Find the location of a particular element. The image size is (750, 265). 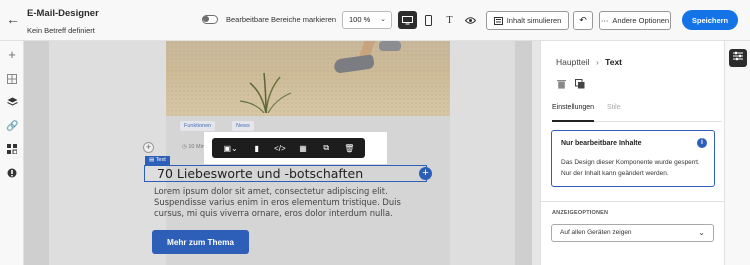

delete-icon is located at coordinates (561, 85).